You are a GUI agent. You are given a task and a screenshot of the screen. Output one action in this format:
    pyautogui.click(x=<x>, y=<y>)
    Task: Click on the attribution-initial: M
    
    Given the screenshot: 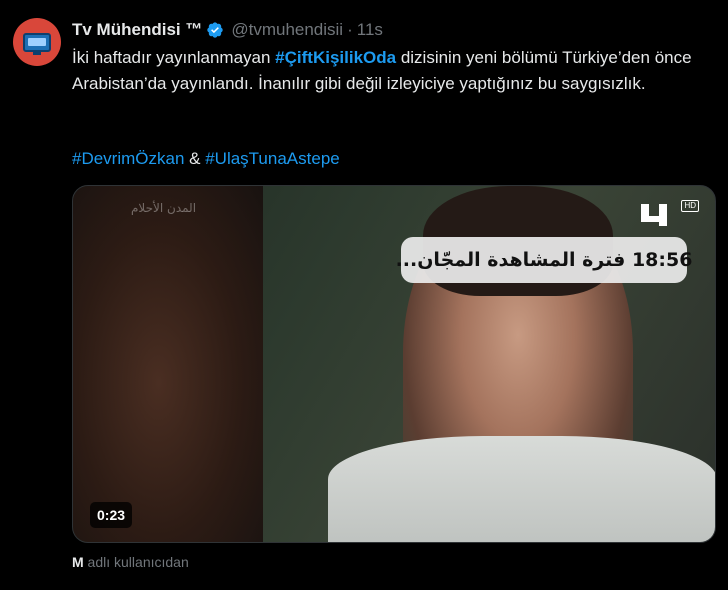 What is the action you would take?
    pyautogui.click(x=78, y=562)
    